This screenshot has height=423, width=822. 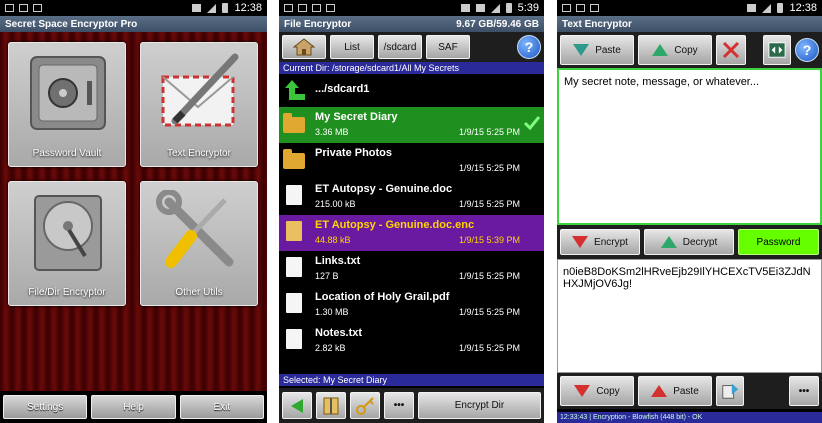 What do you see at coordinates (221, 407) in the screenshot?
I see `exit-button: Exit` at bounding box center [221, 407].